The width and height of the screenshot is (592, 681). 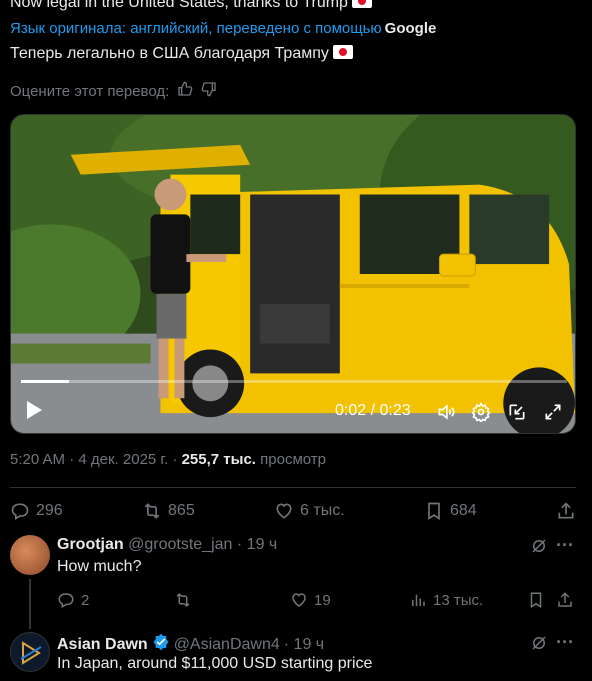 I want to click on repost-button: 865, so click(x=168, y=511).